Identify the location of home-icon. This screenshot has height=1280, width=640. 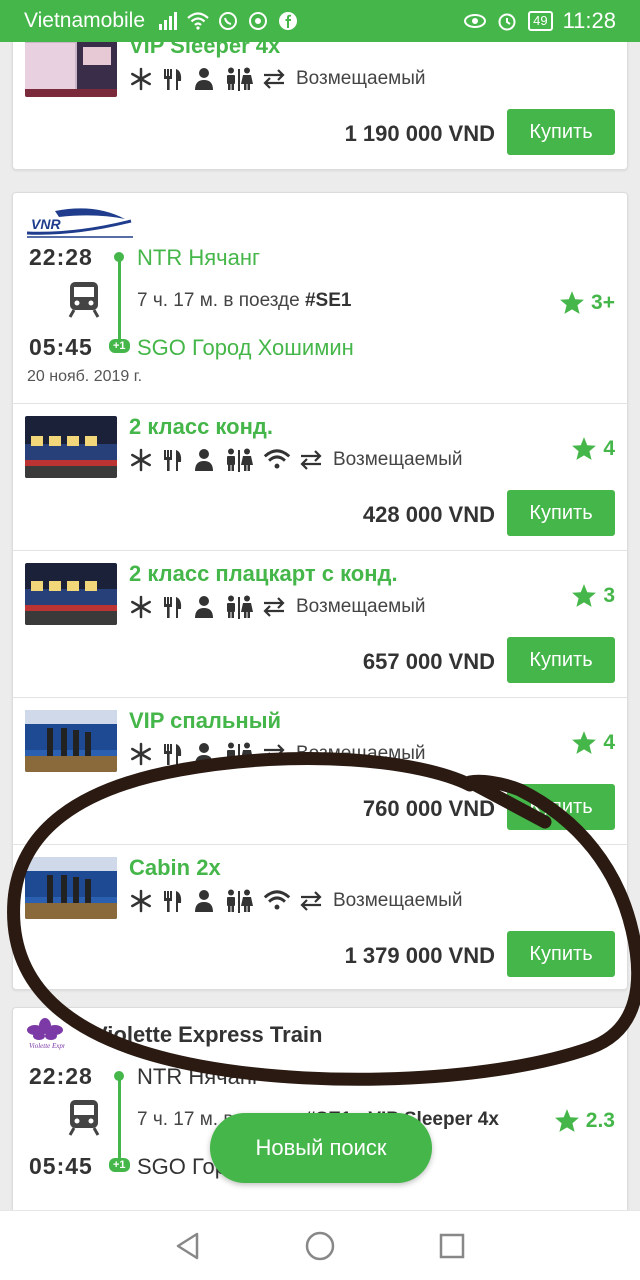
(320, 1246).